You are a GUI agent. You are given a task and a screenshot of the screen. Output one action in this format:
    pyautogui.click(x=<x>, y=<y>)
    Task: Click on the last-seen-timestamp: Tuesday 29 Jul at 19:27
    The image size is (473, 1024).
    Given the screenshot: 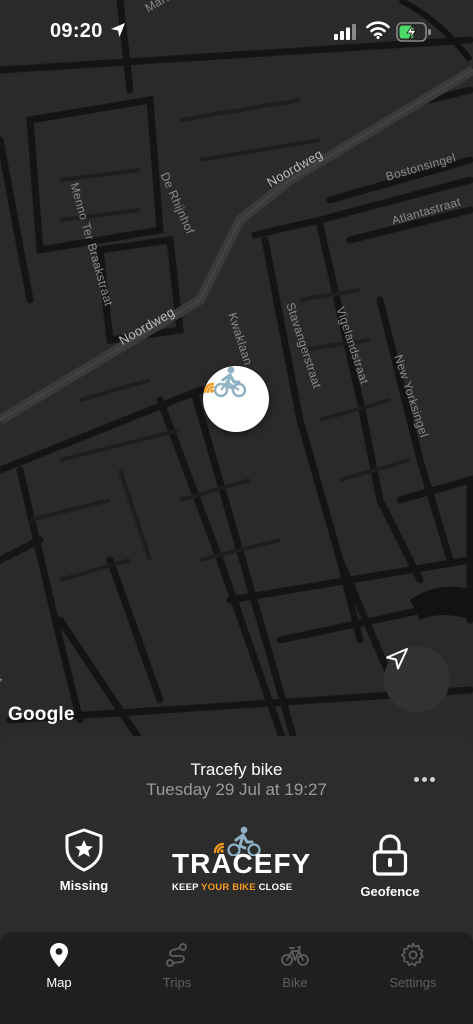 What is the action you would take?
    pyautogui.click(x=236, y=789)
    